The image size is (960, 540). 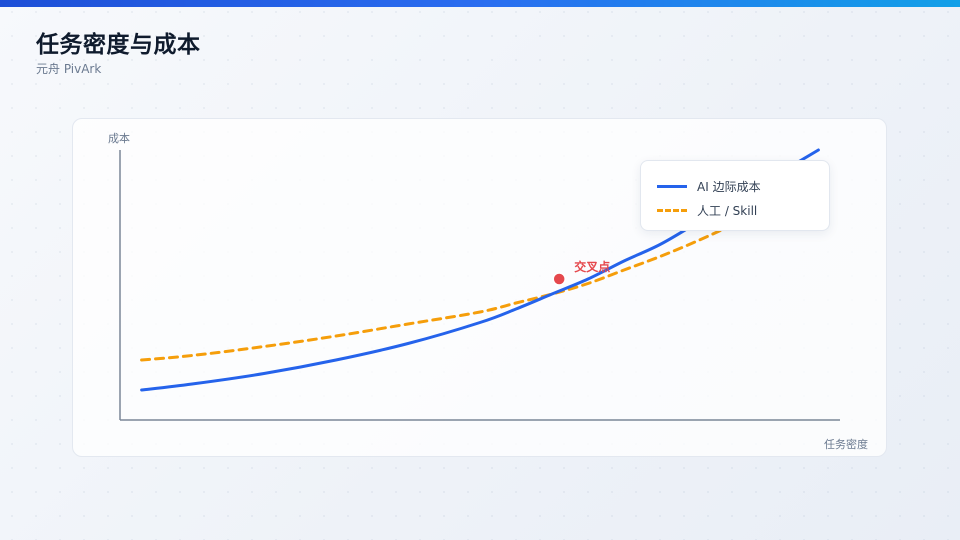 I want to click on chart-legend: AI 边际成本 人工 / Skill, so click(x=735, y=195).